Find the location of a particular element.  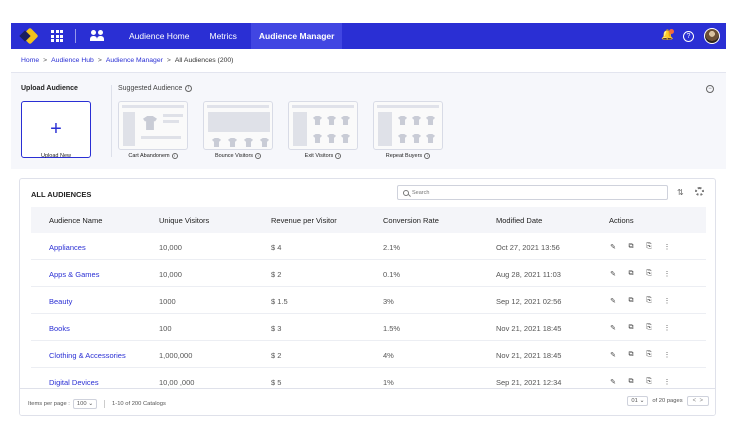

column-header-modified-date: Modified Date is located at coordinates (519, 220).